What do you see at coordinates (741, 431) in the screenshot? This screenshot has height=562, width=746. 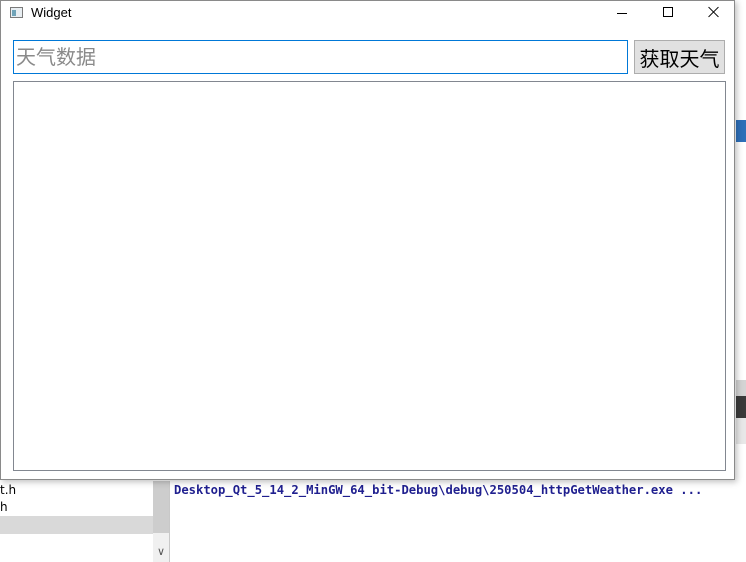 I see `ide-light-bar` at bounding box center [741, 431].